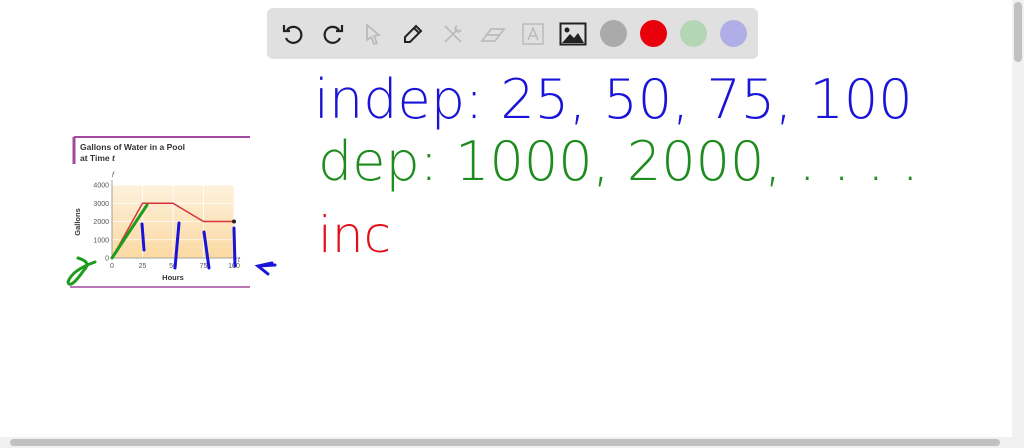 The height and width of the screenshot is (448, 1024). I want to click on horizontal-scroll-thumb, so click(505, 442).